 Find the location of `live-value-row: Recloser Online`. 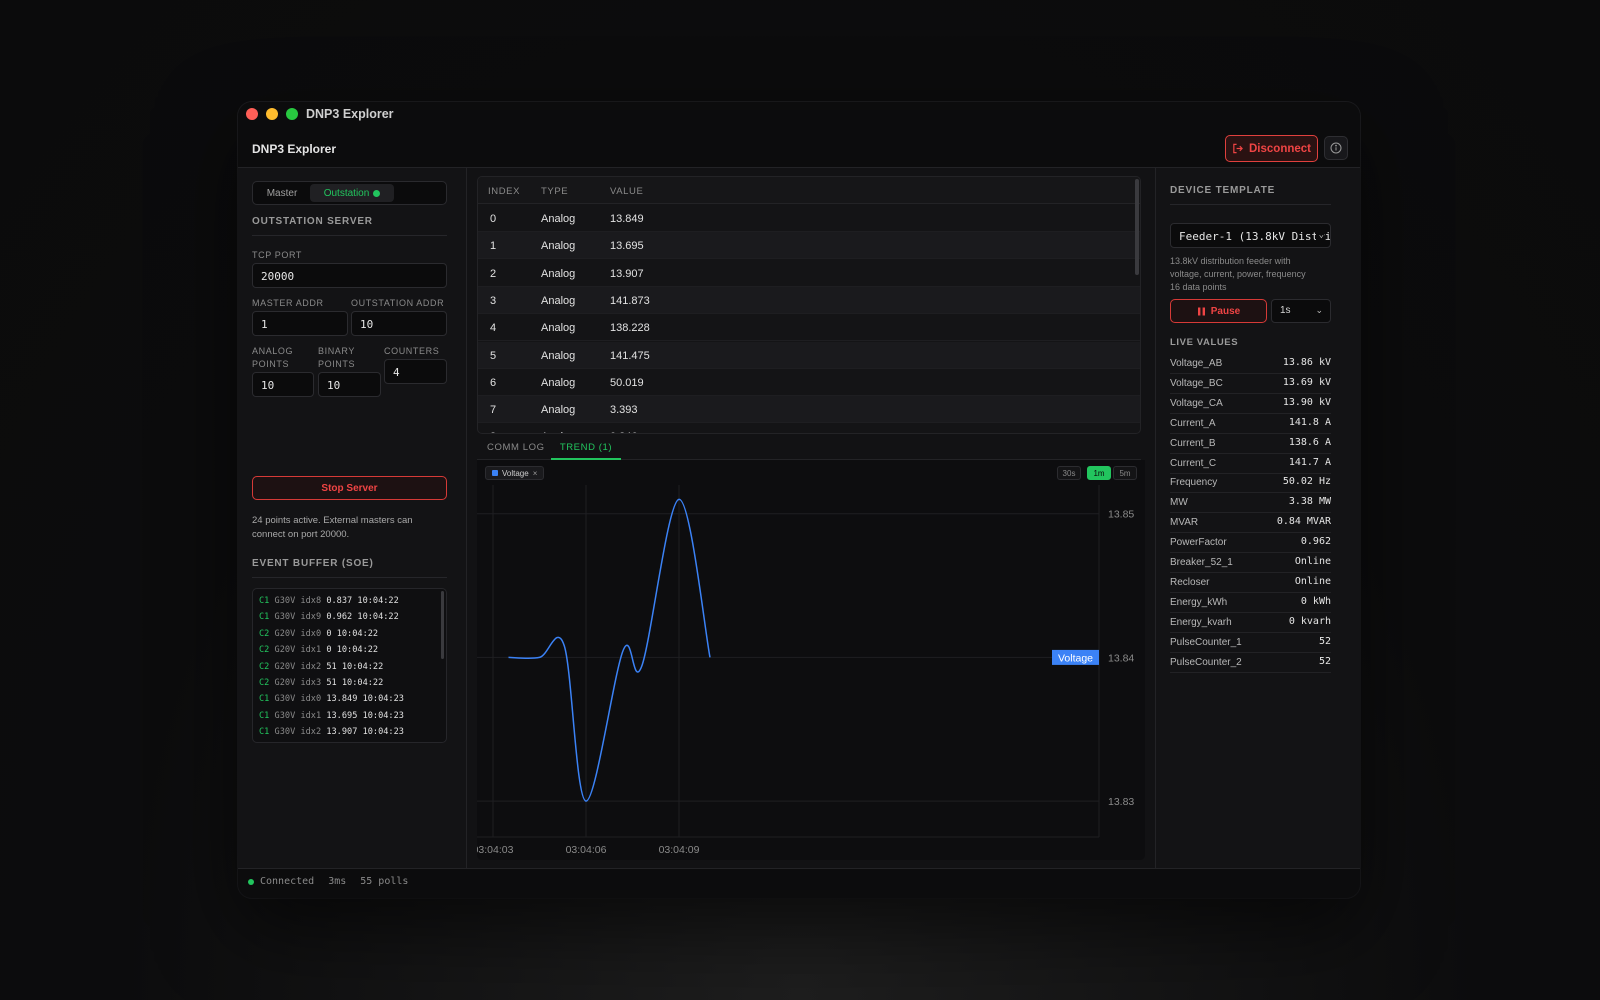

live-value-row: Recloser Online is located at coordinates (1250, 583).